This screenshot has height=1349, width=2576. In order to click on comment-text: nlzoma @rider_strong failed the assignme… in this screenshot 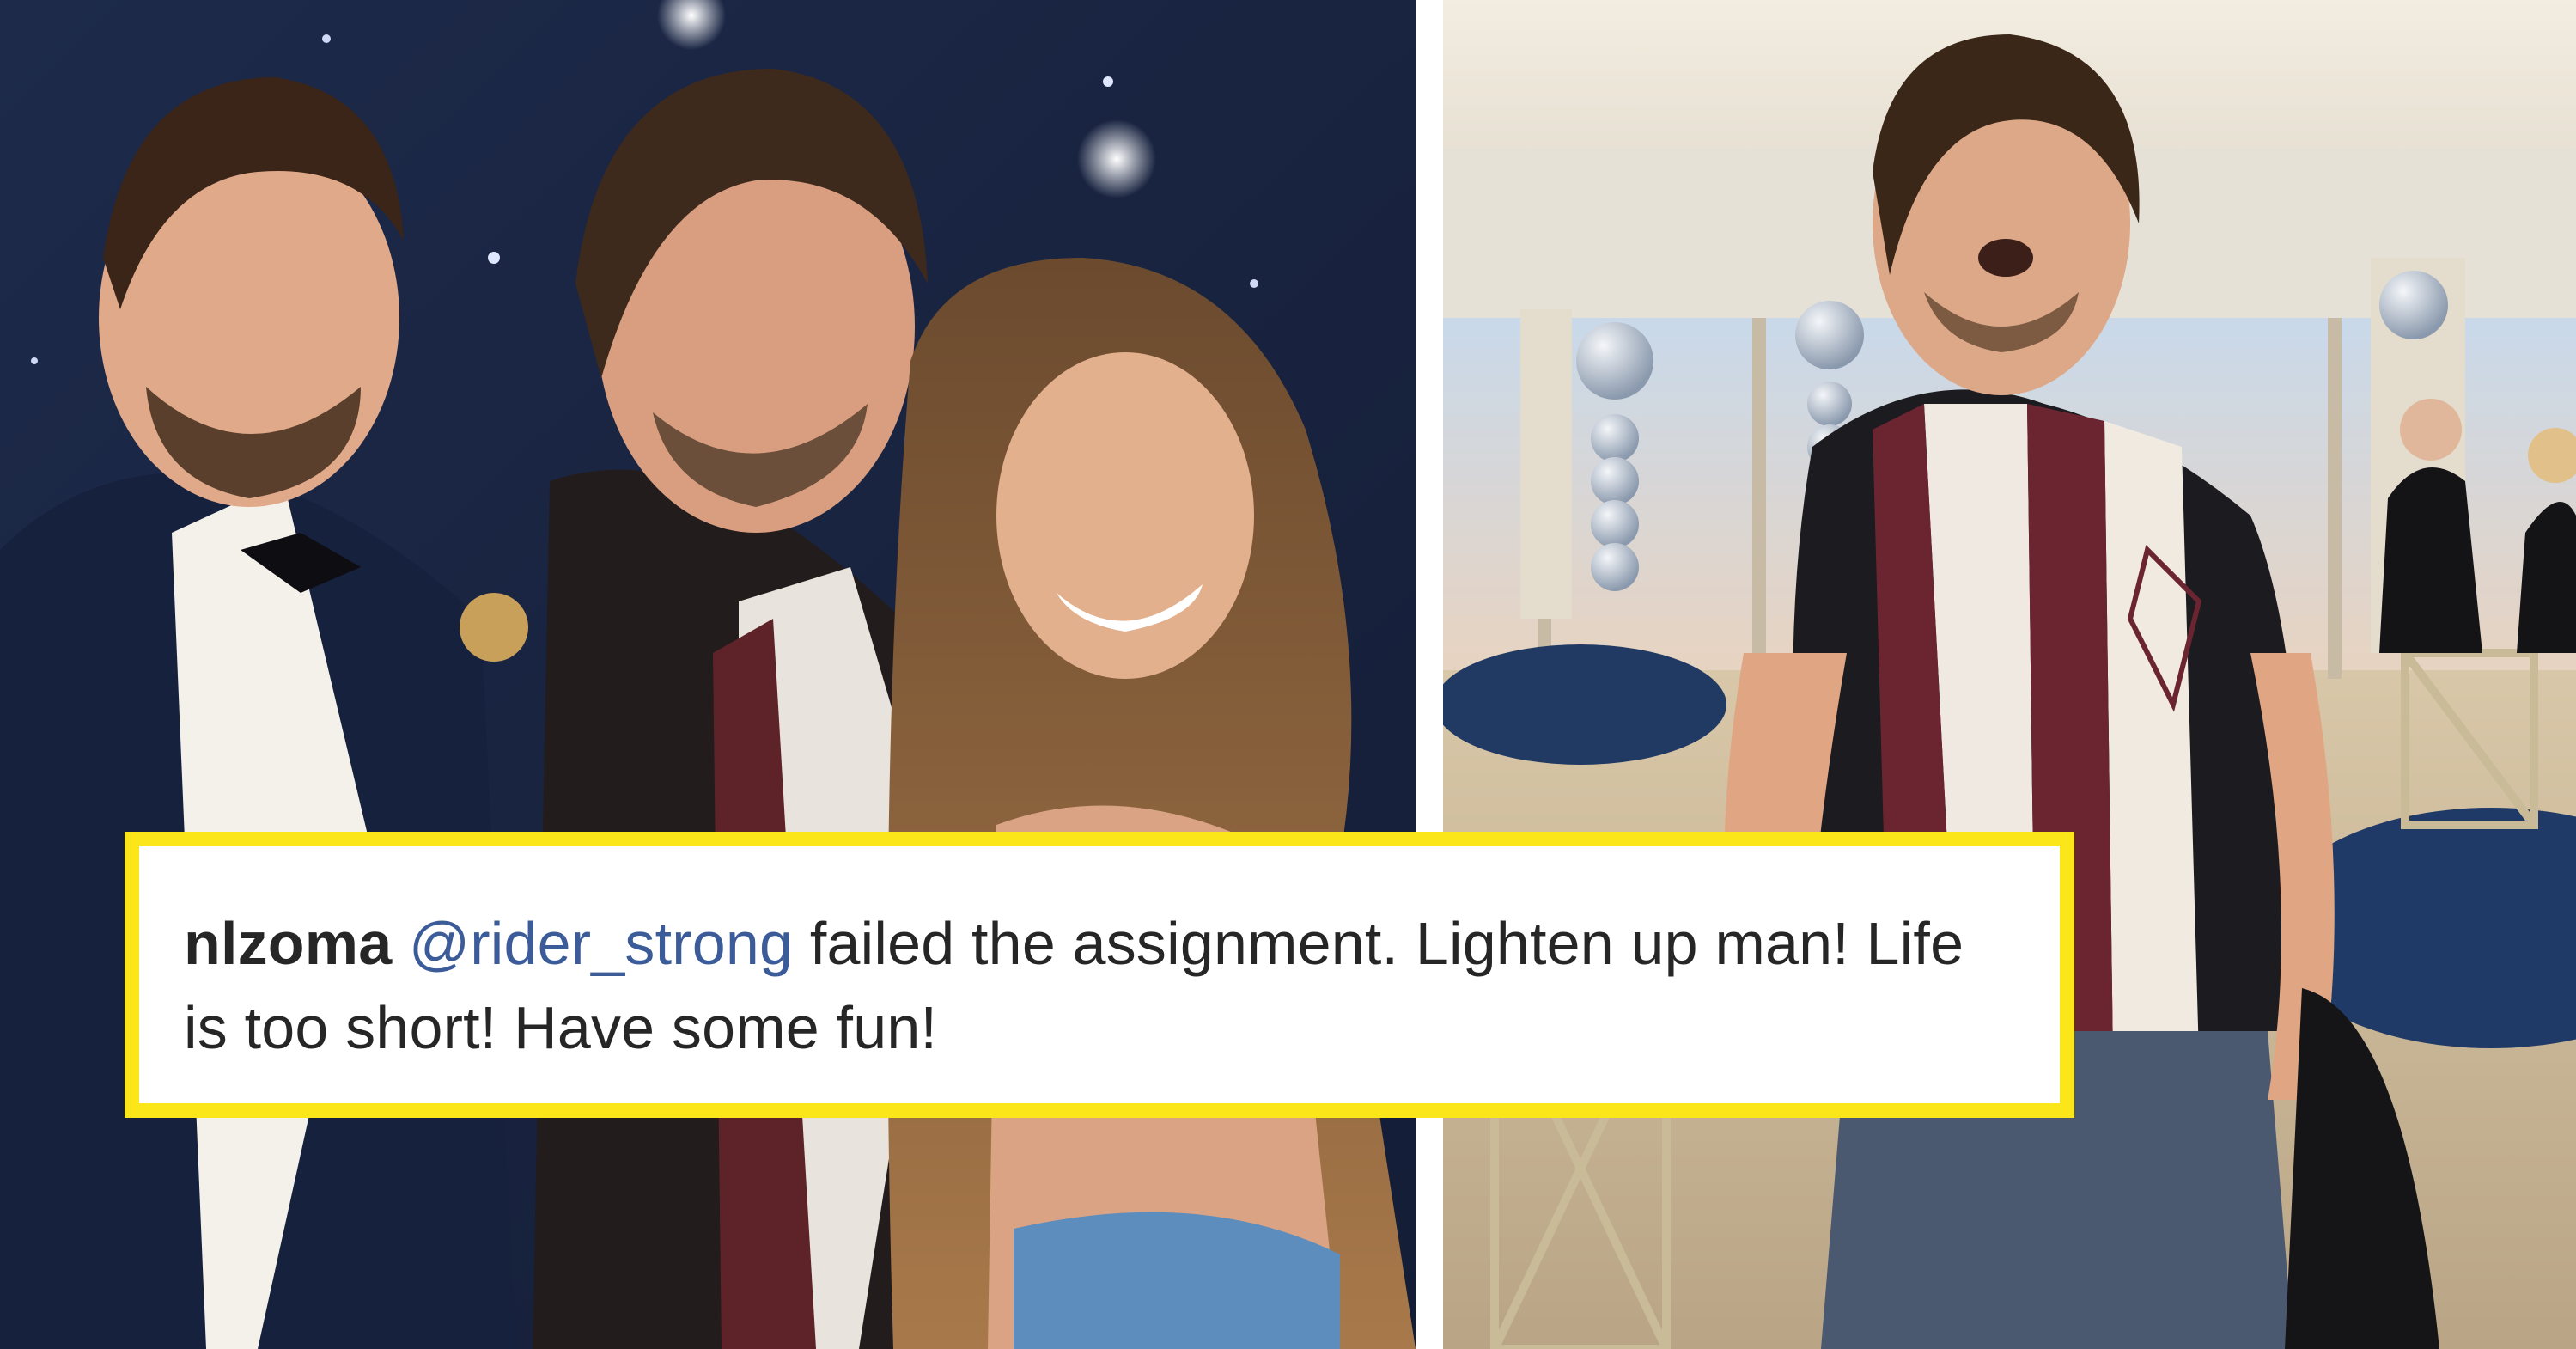, I will do `click(1099, 986)`.